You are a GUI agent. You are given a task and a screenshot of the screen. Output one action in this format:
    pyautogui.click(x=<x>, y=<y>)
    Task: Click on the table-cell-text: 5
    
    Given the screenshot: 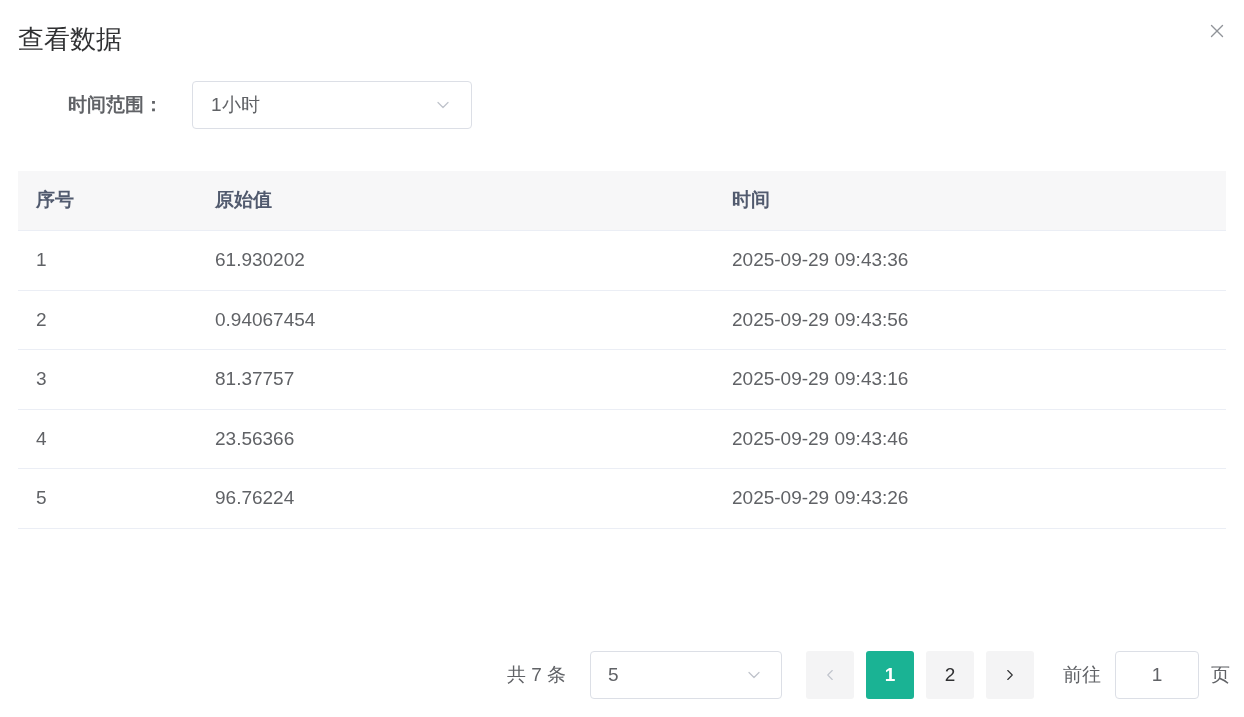 What is the action you would take?
    pyautogui.click(x=41, y=498)
    